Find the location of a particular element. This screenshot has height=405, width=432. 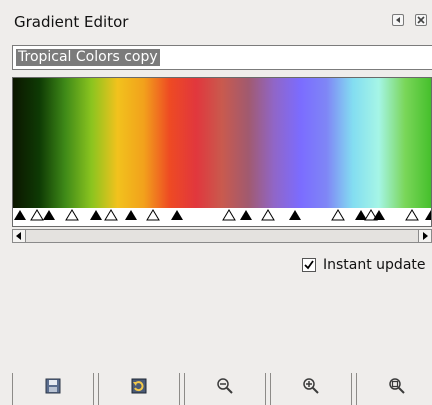

zoom-out-icon is located at coordinates (225, 386).